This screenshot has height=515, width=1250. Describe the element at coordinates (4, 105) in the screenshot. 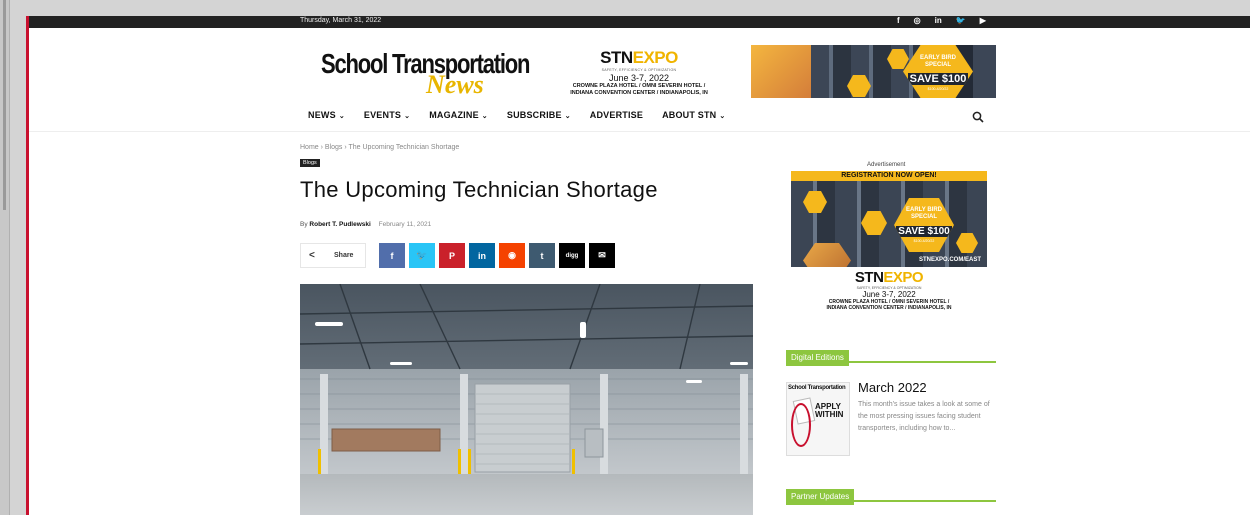

I see `scroll-thumb` at that location.